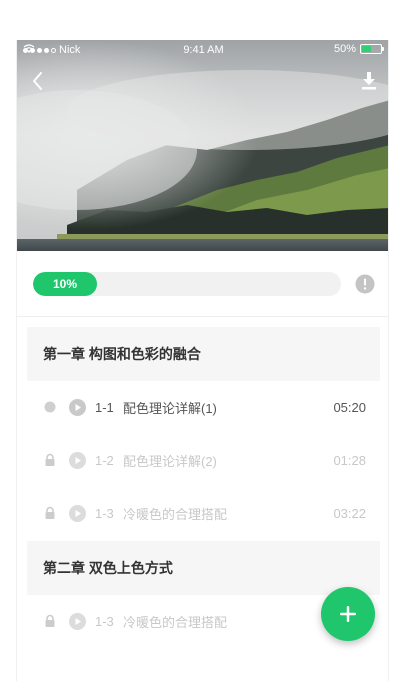 This screenshot has height=681, width=400. What do you see at coordinates (349, 407) in the screenshot?
I see `lesson-duration: 05:20` at bounding box center [349, 407].